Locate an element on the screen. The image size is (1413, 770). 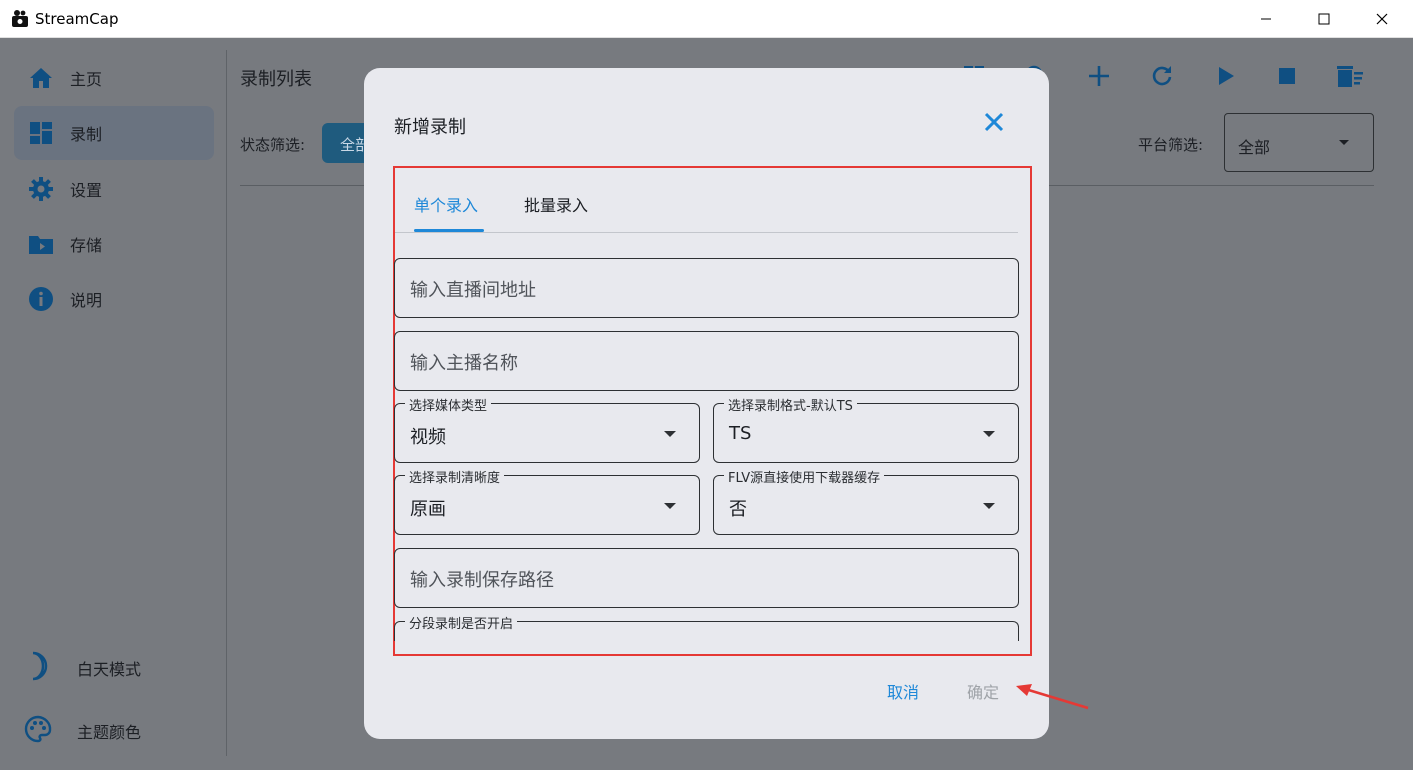
stream-url-input: 输入直播间地址 is located at coordinates (706, 288).